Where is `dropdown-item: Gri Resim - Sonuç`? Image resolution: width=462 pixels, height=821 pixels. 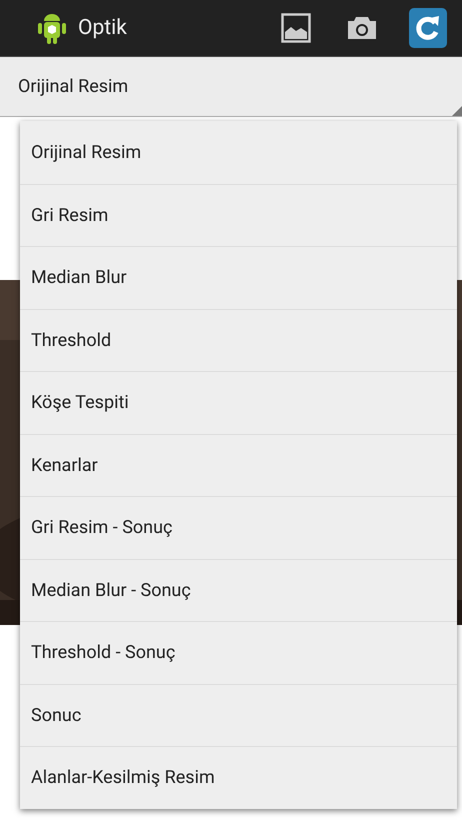 dropdown-item: Gri Resim - Sonuç is located at coordinates (238, 527).